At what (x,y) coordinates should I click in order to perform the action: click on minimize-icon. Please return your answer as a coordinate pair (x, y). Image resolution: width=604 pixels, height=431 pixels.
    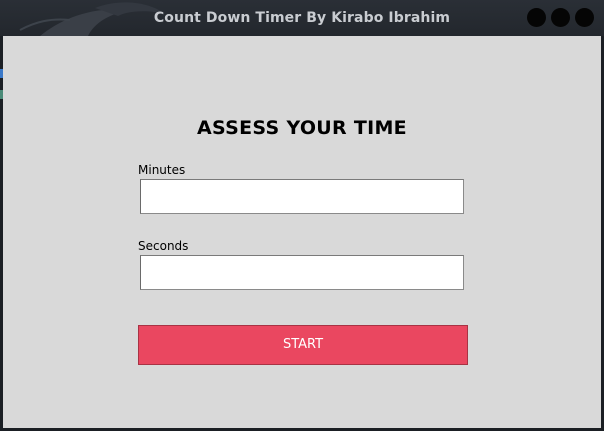
    Looking at the image, I should click on (536, 17).